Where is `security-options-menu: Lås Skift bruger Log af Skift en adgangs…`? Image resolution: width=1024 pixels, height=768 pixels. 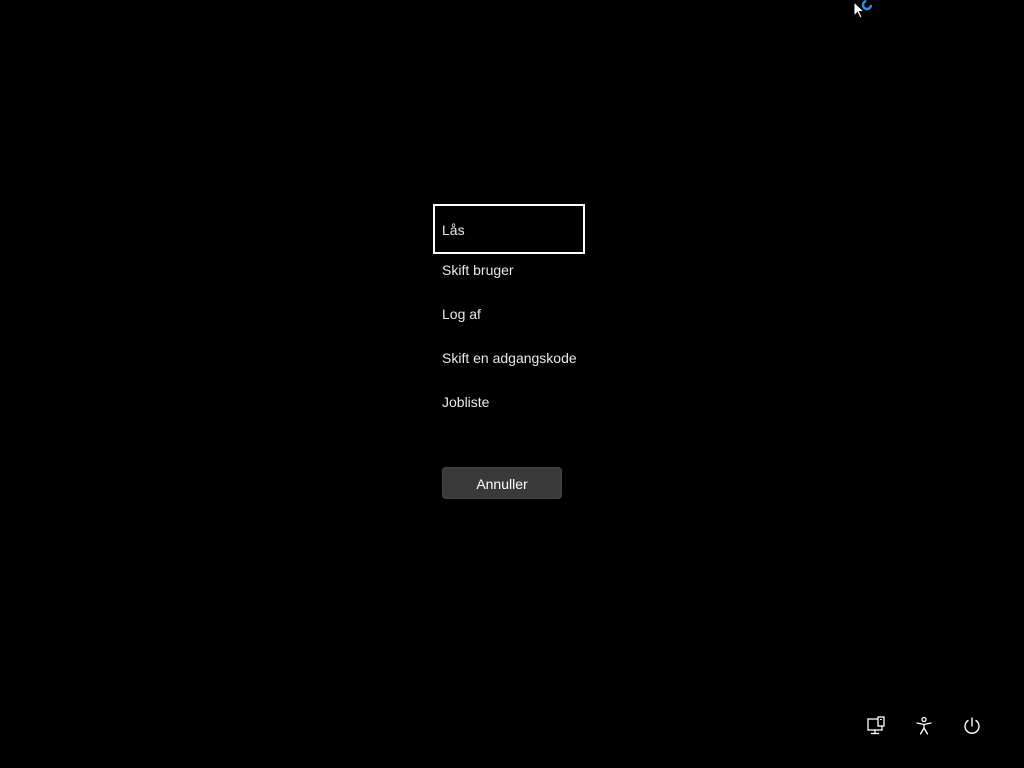 security-options-menu: Lås Skift bruger Log af Skift en adgangs… is located at coordinates (513, 314).